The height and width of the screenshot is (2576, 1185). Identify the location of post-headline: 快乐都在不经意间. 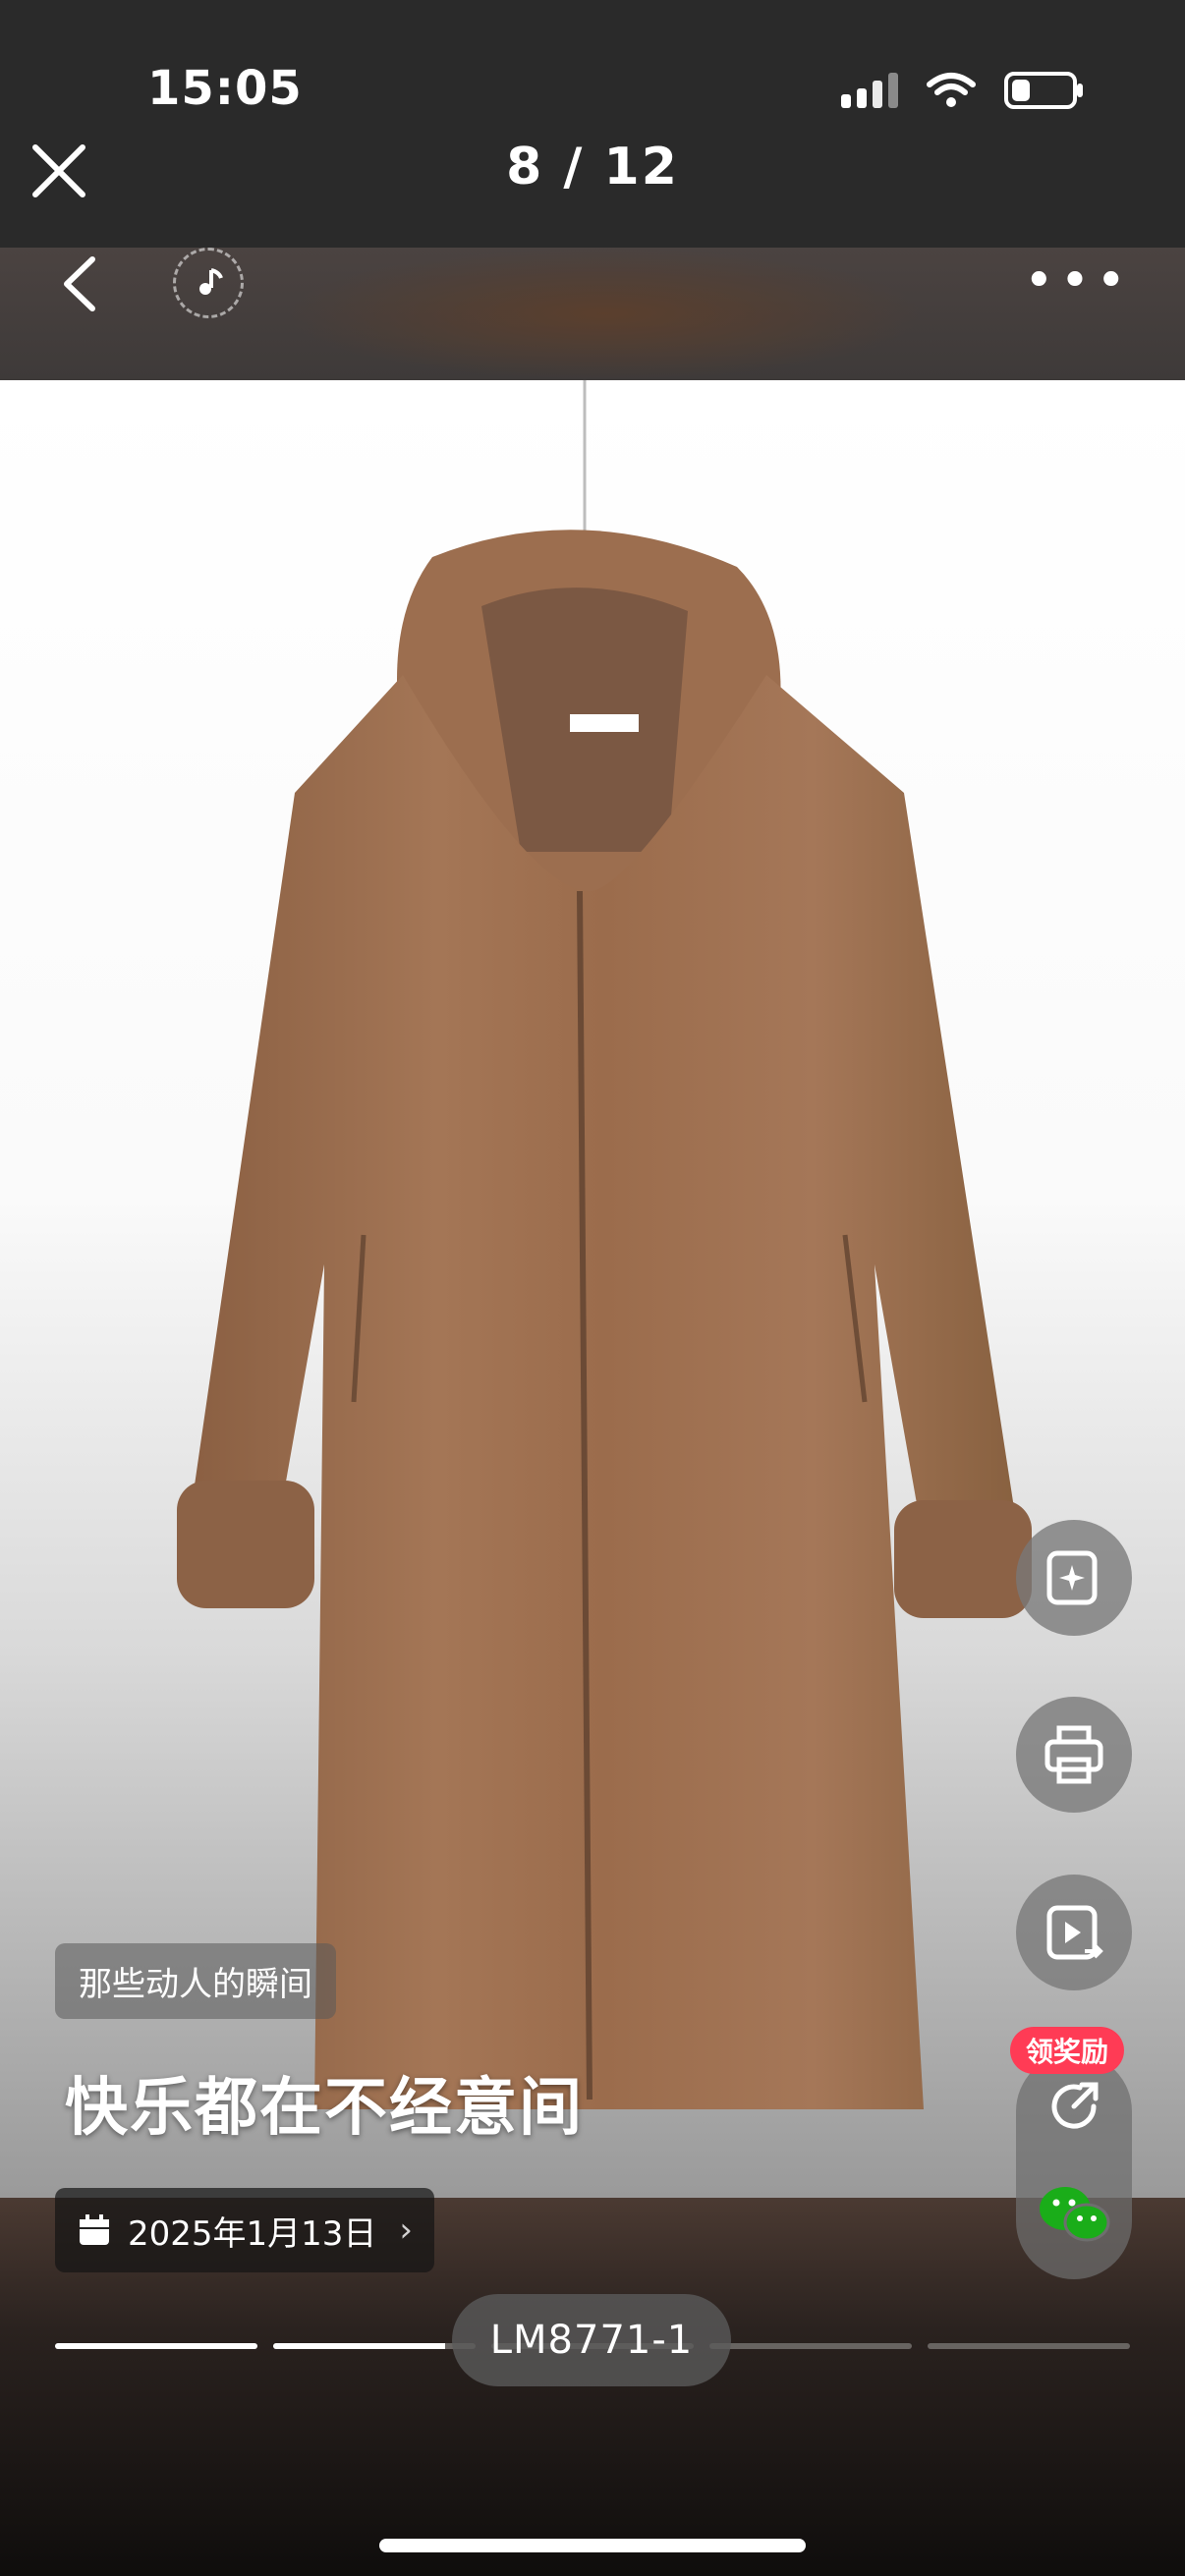
(324, 2108).